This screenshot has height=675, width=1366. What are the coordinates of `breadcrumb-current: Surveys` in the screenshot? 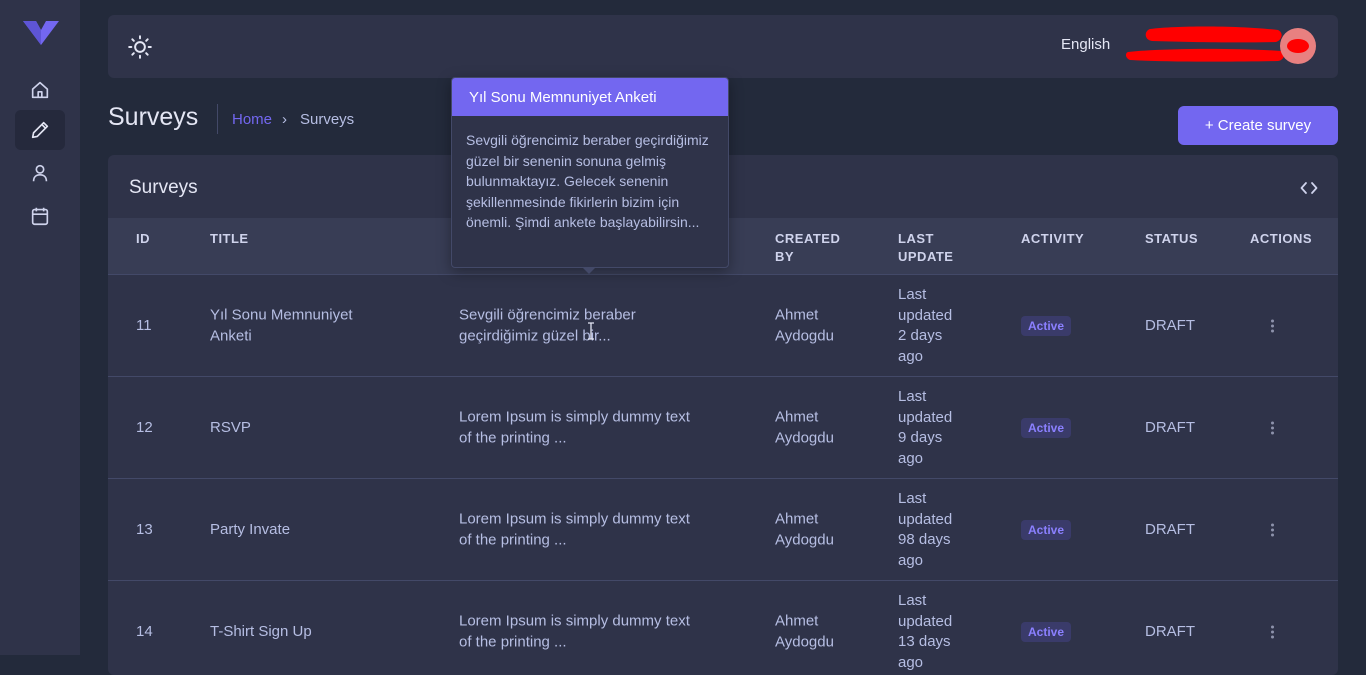 It's located at (327, 119).